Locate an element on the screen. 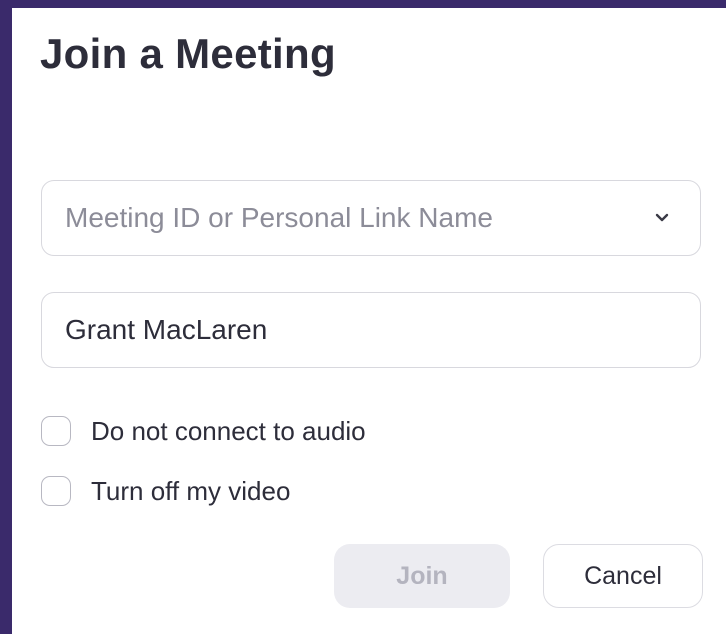 This screenshot has height=634, width=726. dialog-title: Join a Meeting is located at coordinates (188, 53).